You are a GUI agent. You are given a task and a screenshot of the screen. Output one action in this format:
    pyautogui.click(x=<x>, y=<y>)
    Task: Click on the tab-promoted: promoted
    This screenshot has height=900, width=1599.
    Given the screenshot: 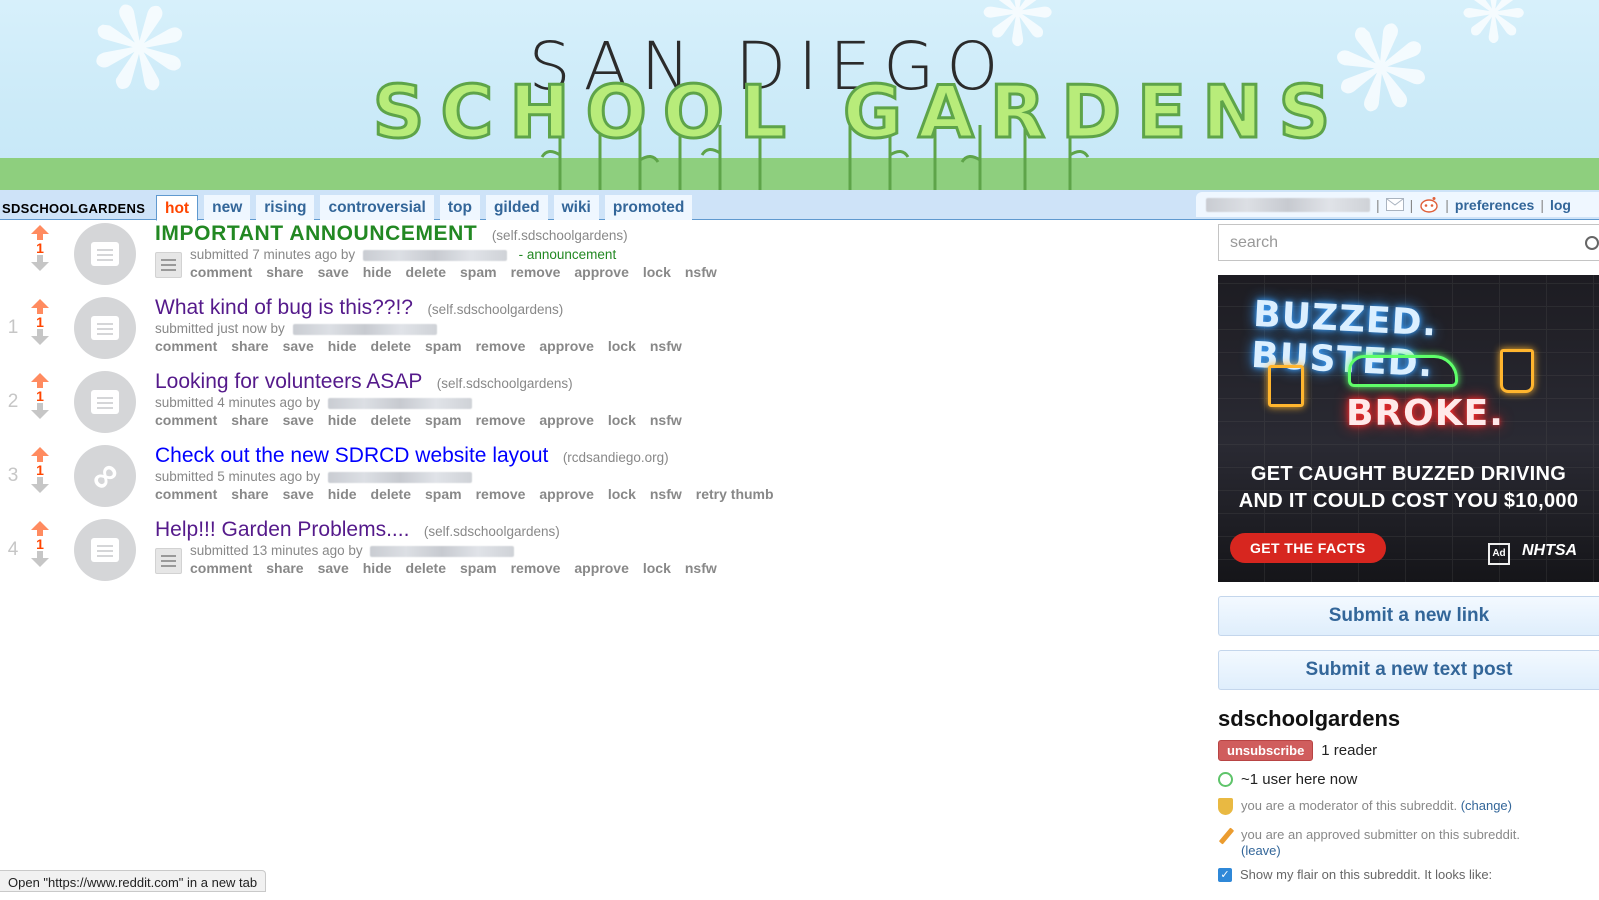 What is the action you would take?
    pyautogui.click(x=648, y=207)
    